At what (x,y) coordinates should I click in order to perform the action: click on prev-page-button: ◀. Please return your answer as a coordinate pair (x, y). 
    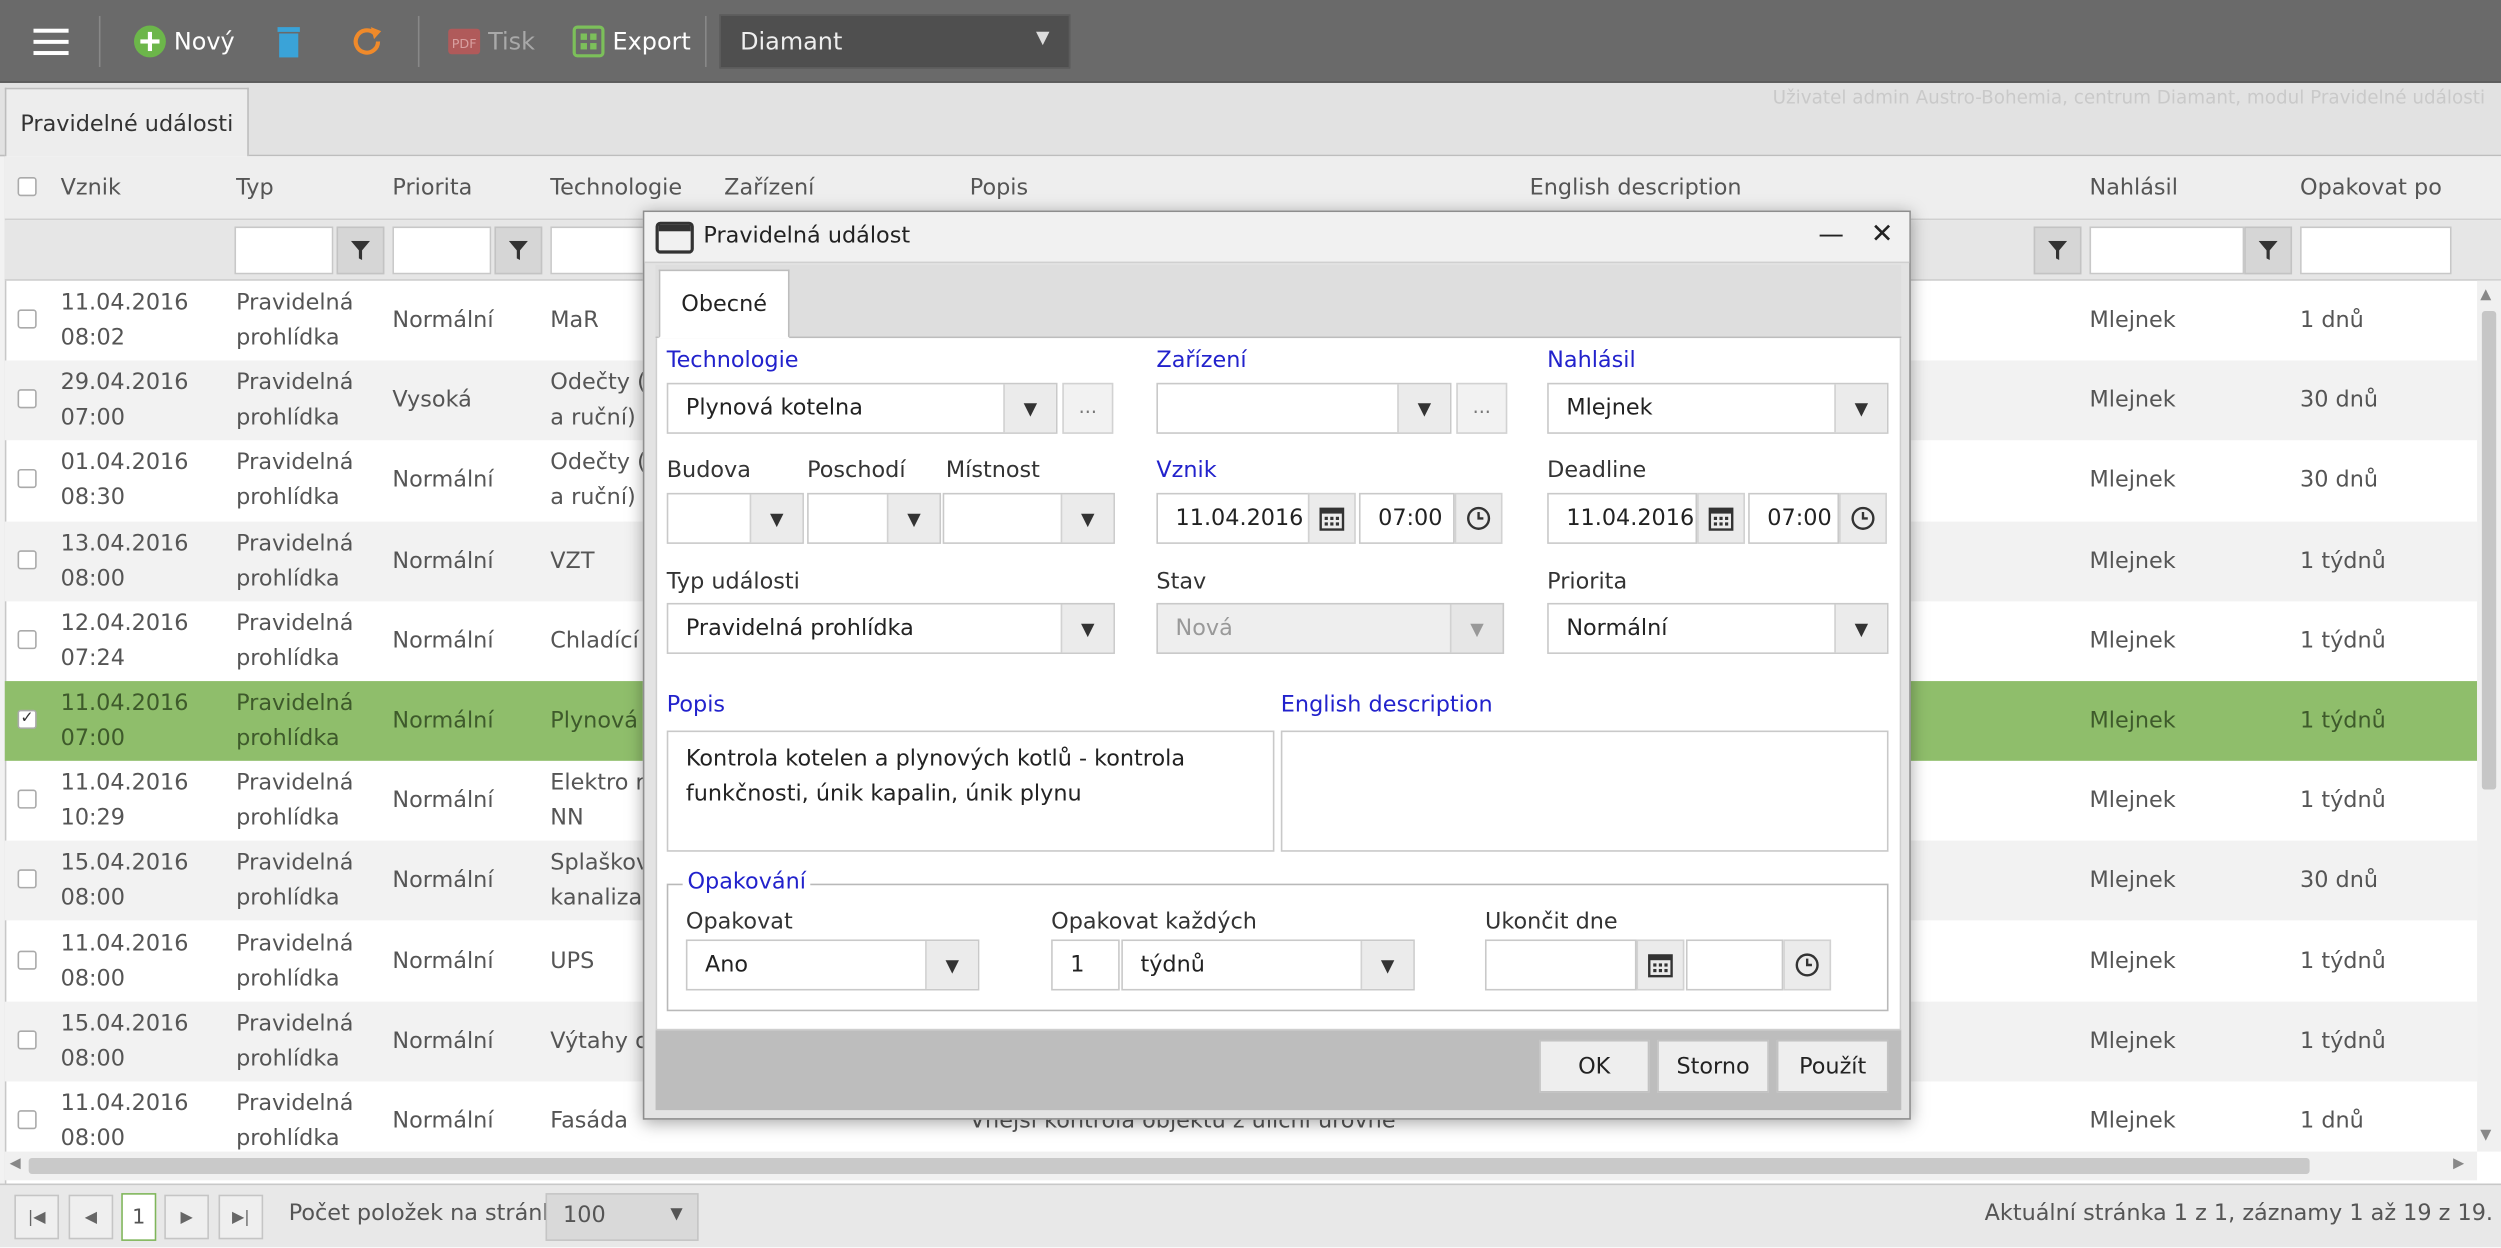
    Looking at the image, I should click on (91, 1217).